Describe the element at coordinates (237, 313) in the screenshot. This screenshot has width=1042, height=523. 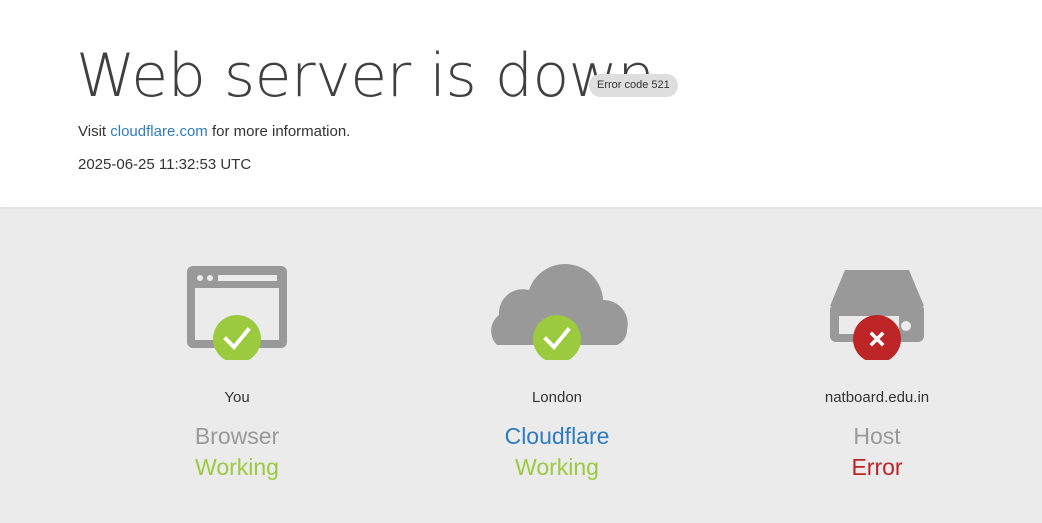
I see `browser-icon` at that location.